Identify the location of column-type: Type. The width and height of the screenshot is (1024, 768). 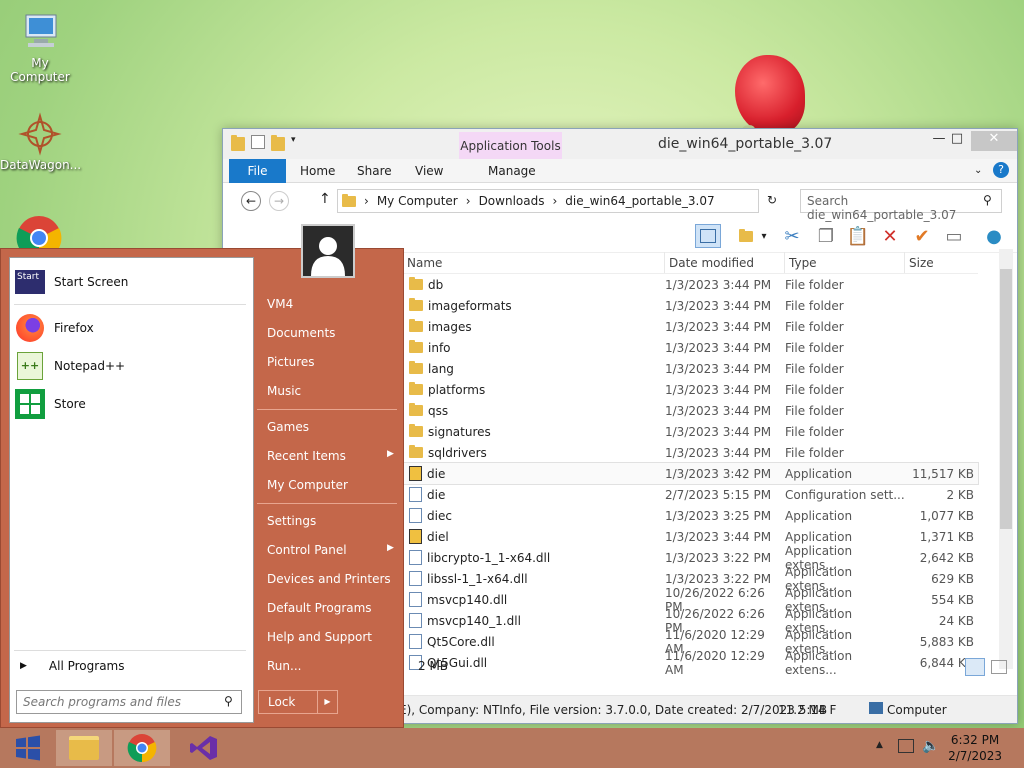
(845, 262).